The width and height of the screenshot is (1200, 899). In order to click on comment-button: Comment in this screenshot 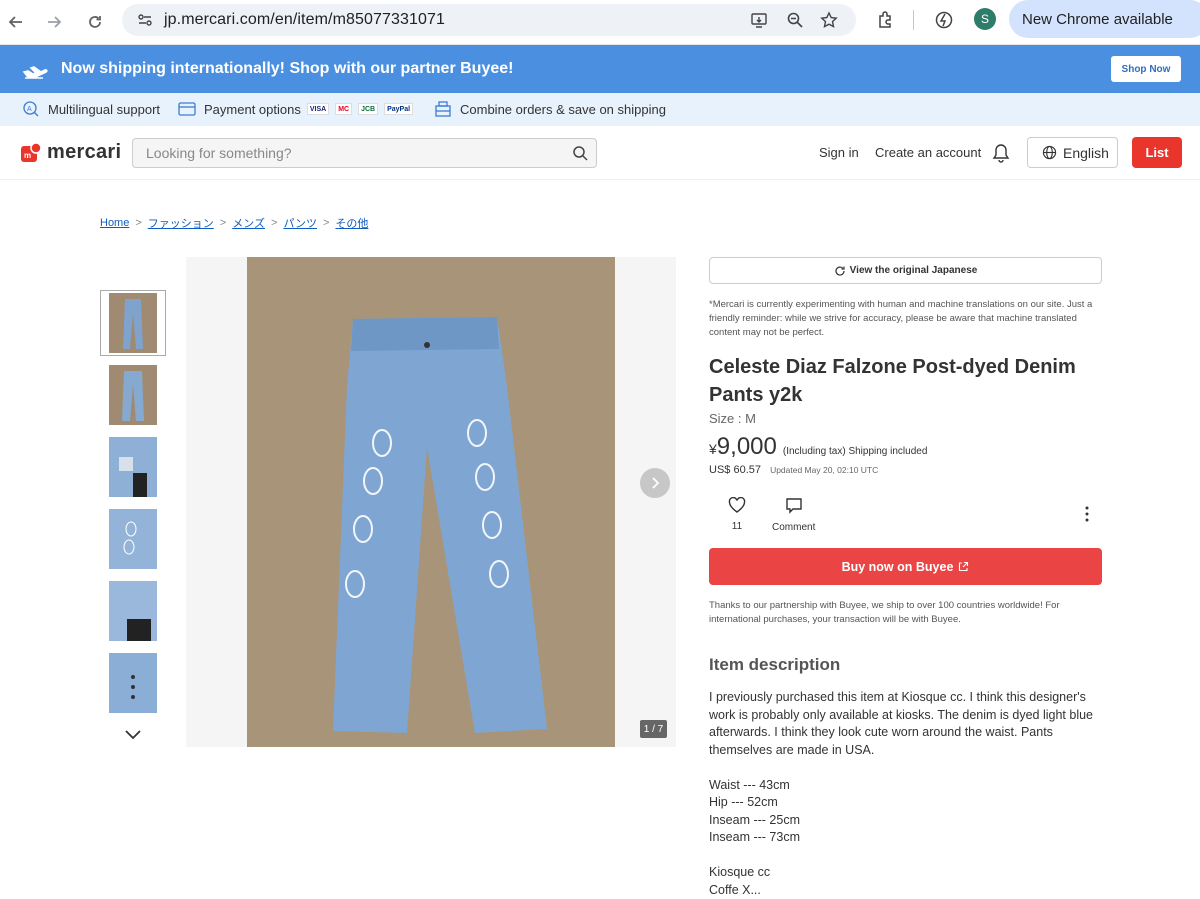, I will do `click(793, 515)`.